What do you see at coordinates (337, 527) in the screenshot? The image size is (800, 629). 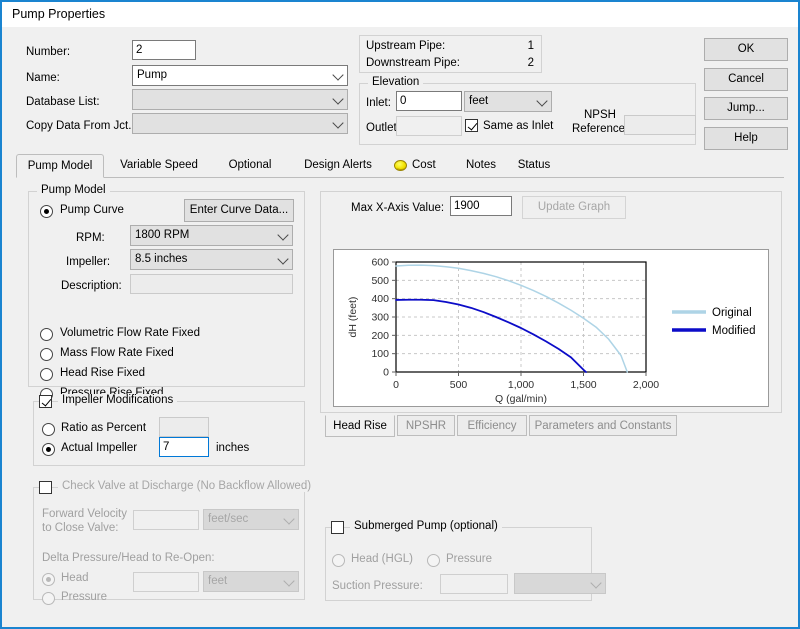 I see `submerged-pump-checkbox` at bounding box center [337, 527].